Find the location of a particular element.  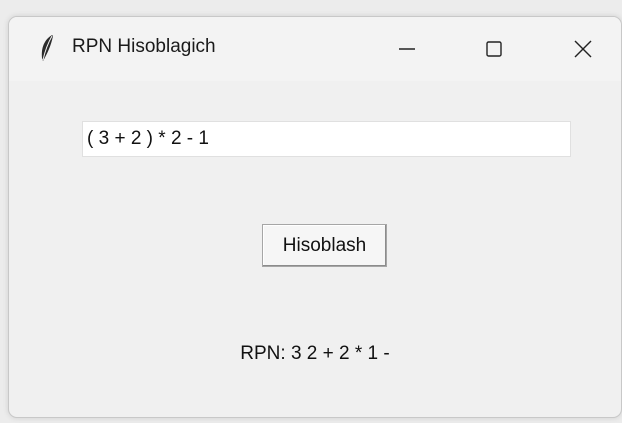

window-title: RPN Hisoblagich is located at coordinates (144, 46).